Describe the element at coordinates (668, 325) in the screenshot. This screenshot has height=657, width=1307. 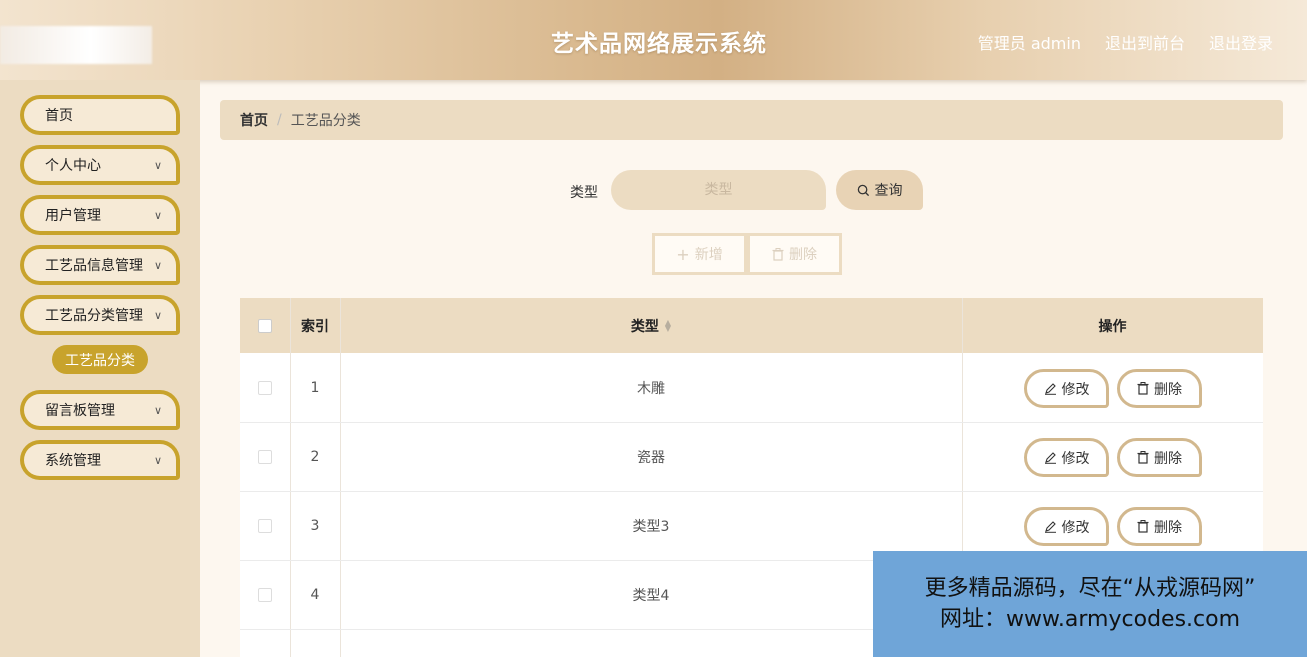
I see `sort-icon: ▲ ▼` at that location.